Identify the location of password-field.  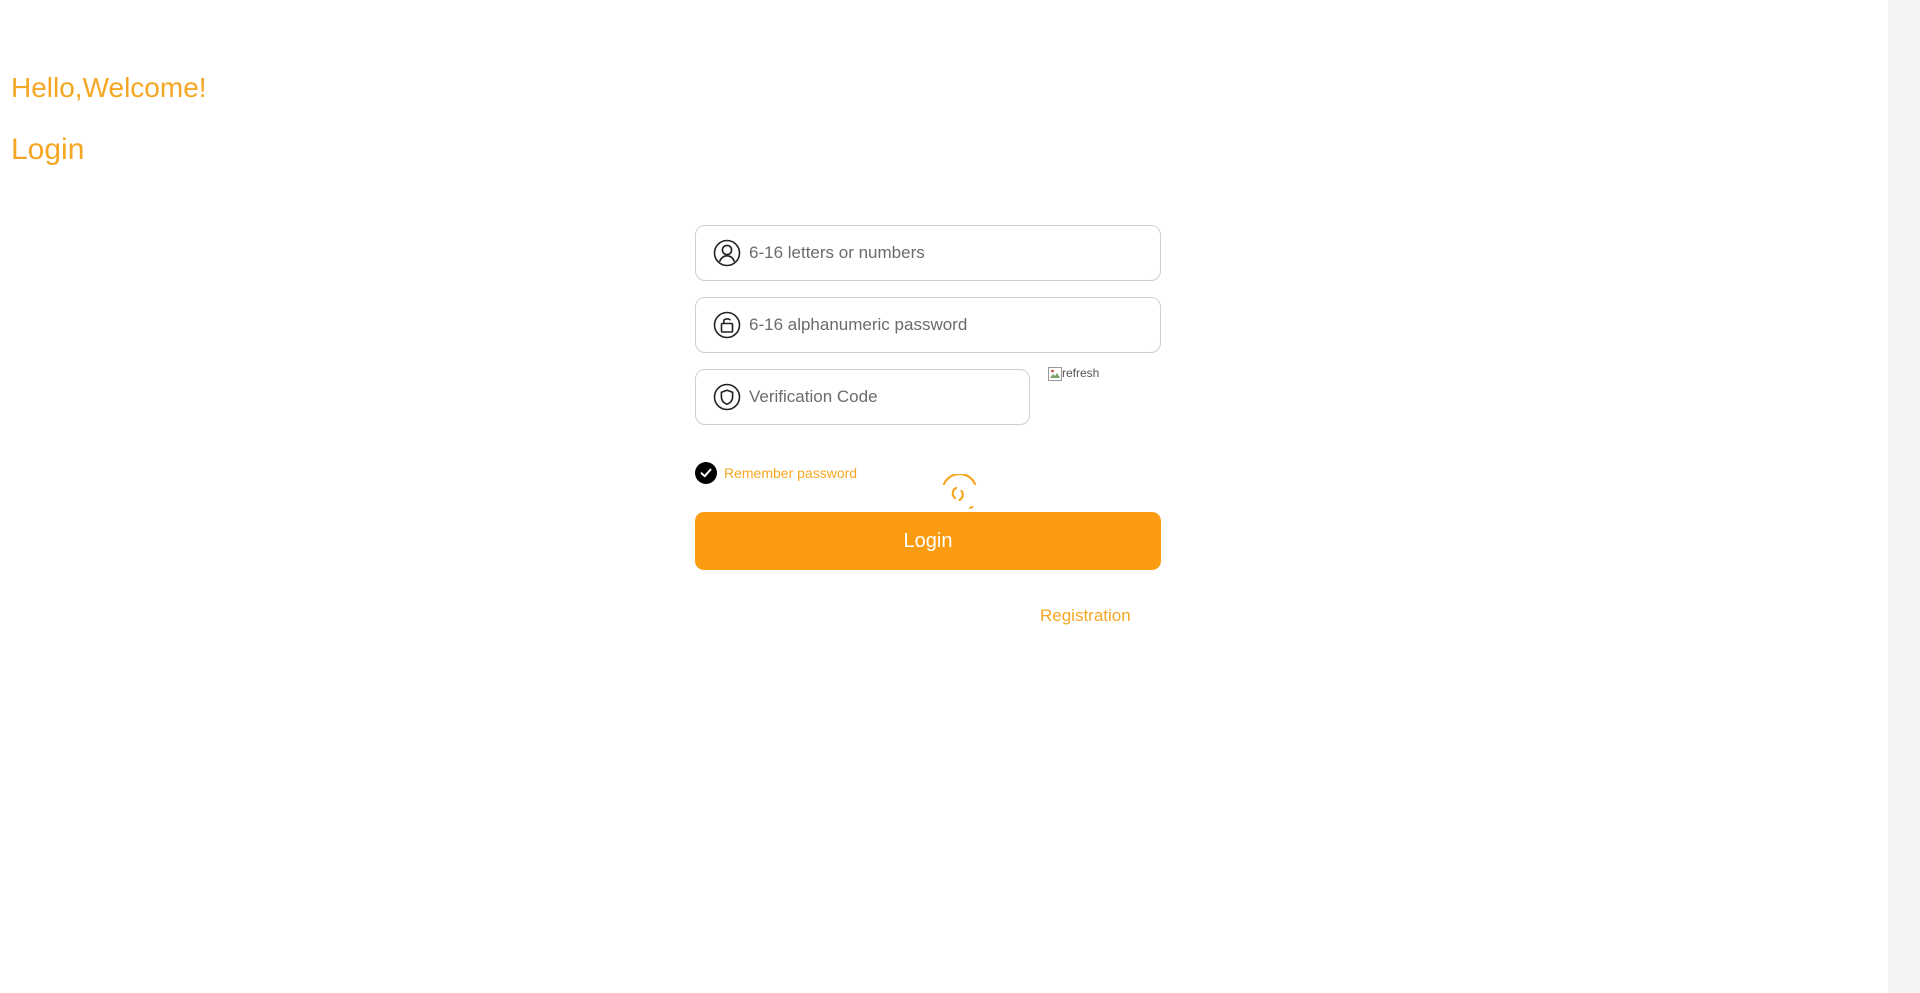
(928, 325).